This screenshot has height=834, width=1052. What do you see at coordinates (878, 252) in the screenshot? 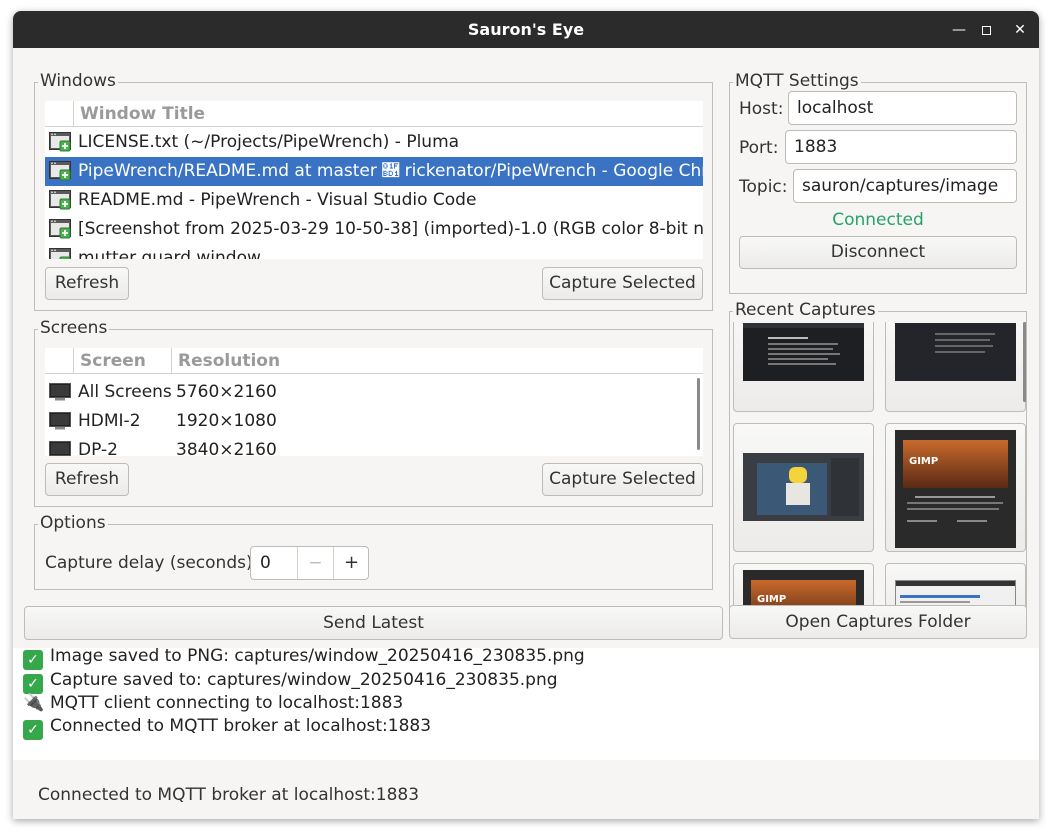
I see `disconnect-button: Disconnect` at bounding box center [878, 252].